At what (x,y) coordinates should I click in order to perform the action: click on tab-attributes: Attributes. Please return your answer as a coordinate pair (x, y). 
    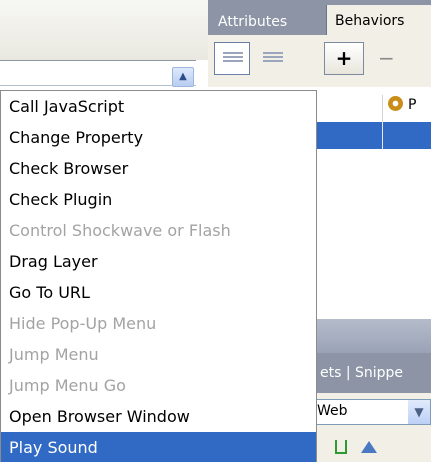
    Looking at the image, I should click on (267, 22).